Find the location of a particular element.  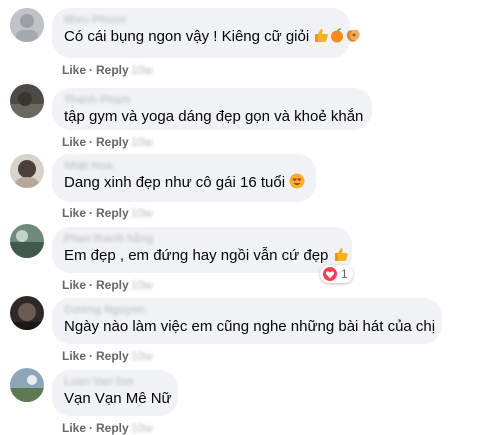

comment-text: Vạn Vạn Mê Nữ is located at coordinates (118, 398).